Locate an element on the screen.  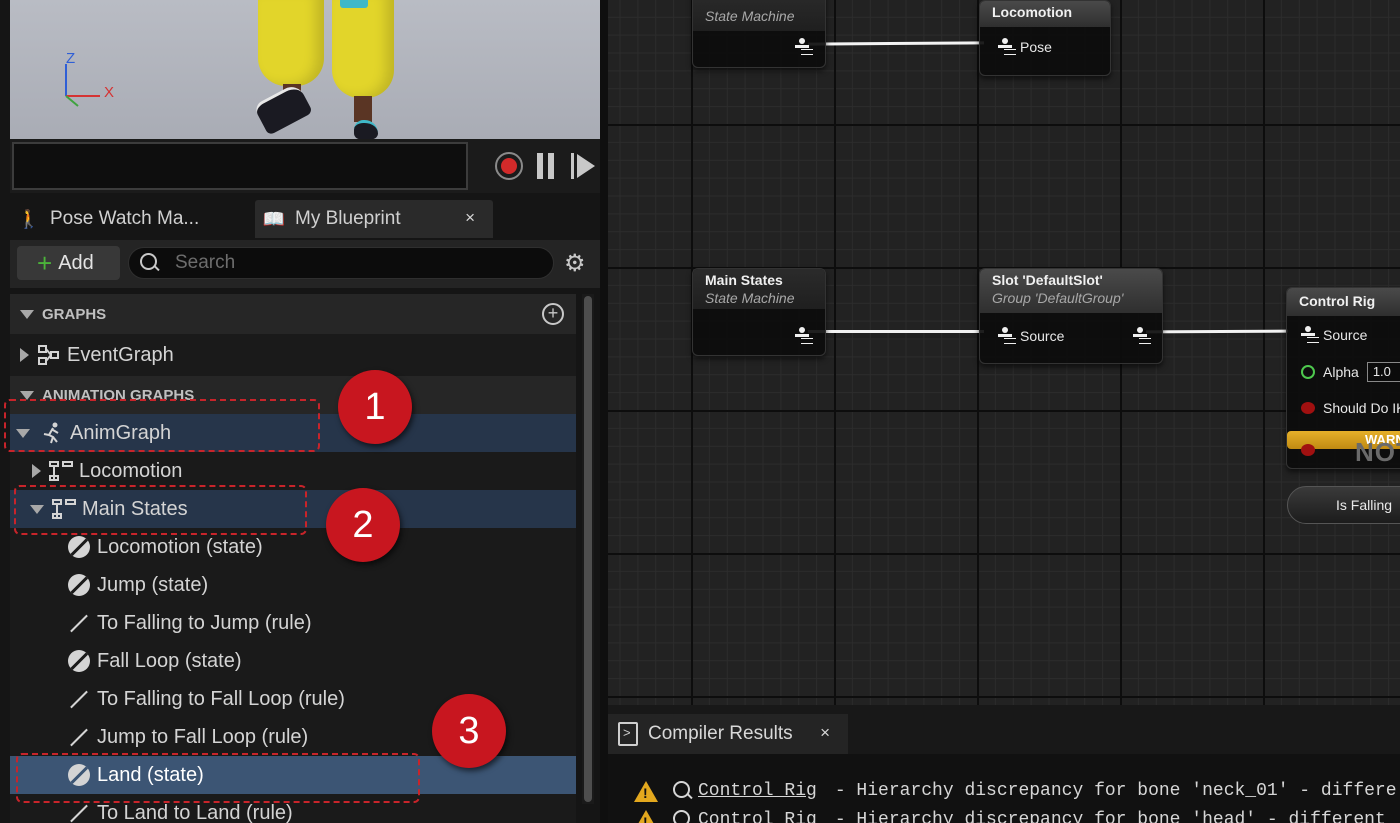
should-do-ik-pin: Should Do IK is located at coordinates (1350, 408).